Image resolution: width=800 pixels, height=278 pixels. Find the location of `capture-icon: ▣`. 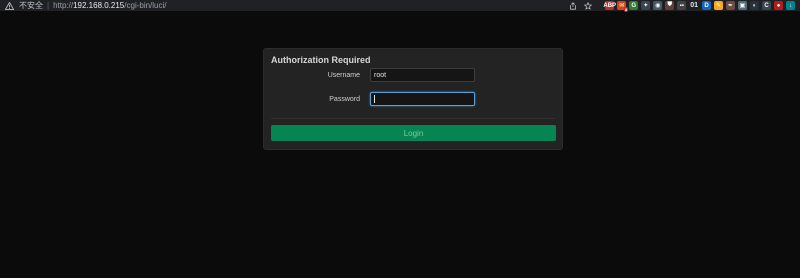

capture-icon: ▣ is located at coordinates (742, 5).